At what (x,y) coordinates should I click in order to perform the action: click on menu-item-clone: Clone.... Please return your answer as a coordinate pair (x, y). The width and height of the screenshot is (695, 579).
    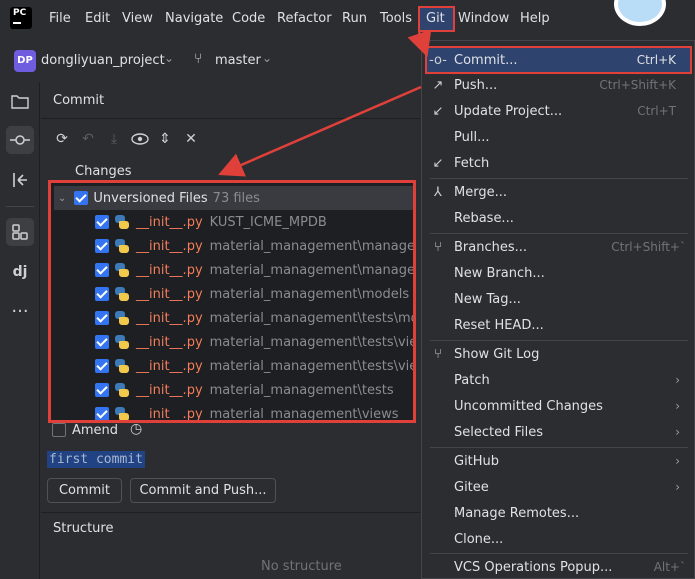
    Looking at the image, I should click on (558, 539).